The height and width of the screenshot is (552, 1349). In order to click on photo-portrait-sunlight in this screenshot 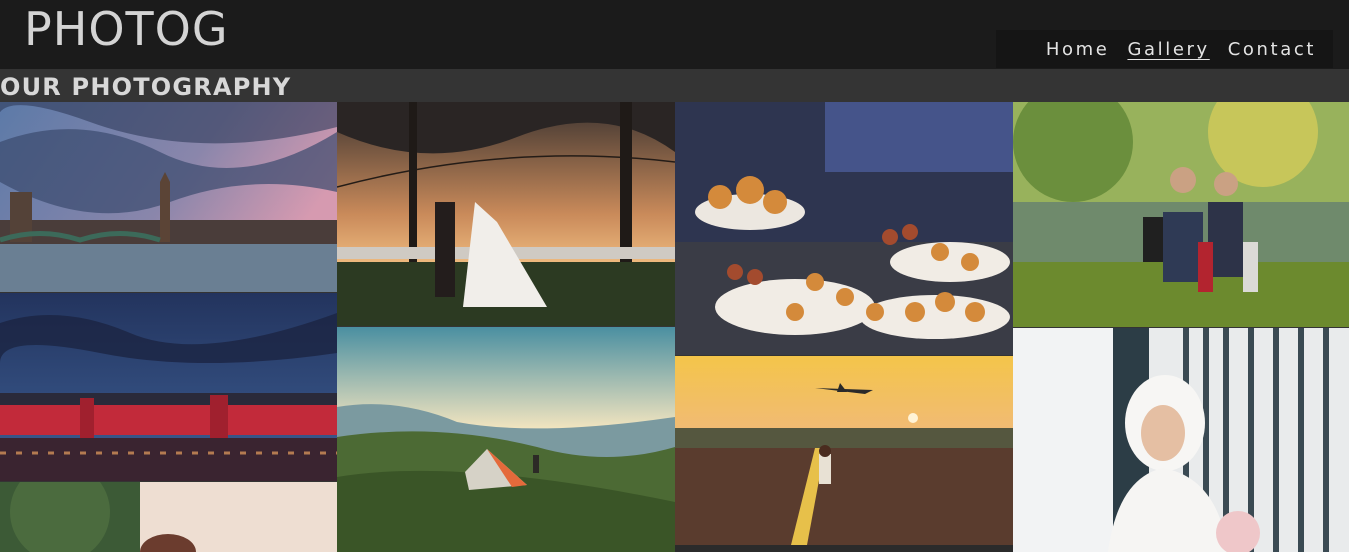, I will do `click(168, 517)`.